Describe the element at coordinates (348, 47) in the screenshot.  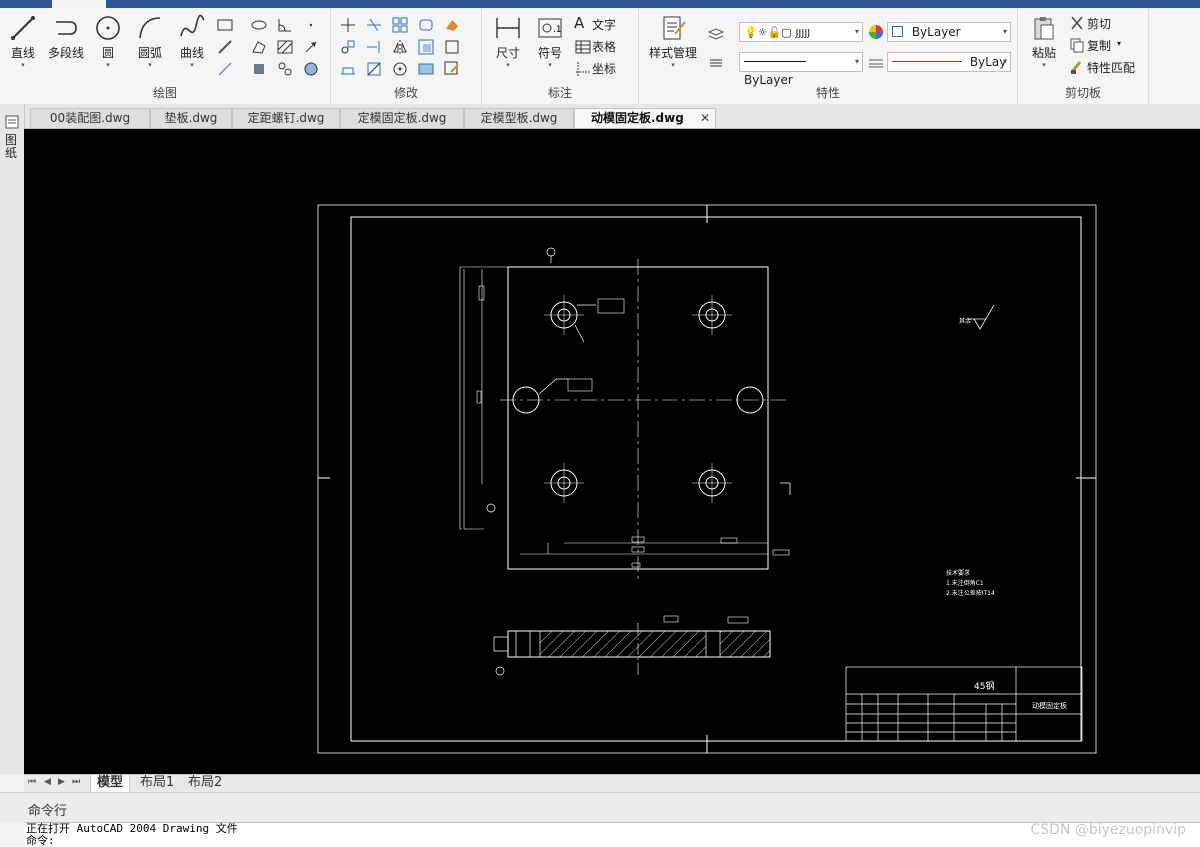
I see `copy-object-icon` at that location.